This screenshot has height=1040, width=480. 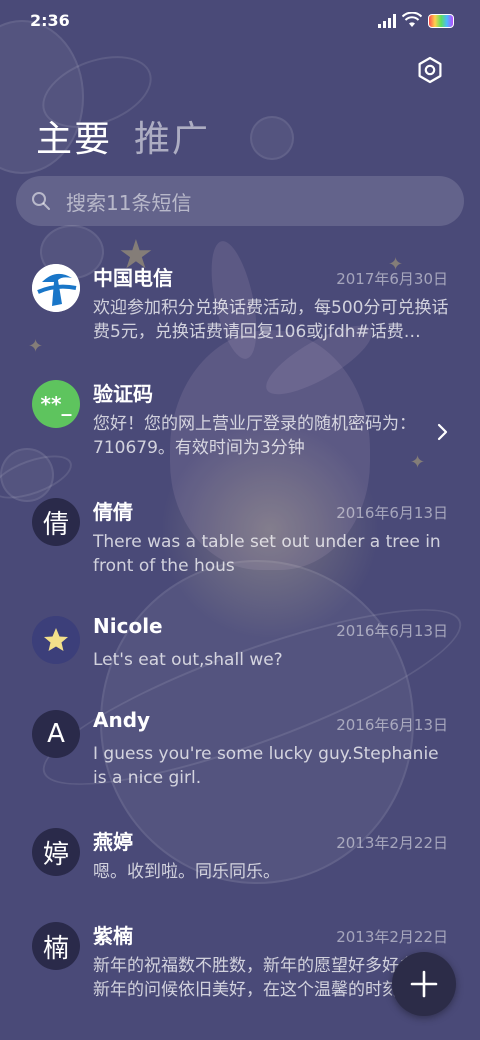 I want to click on message-preview: Let's eat out,shall we?, so click(x=188, y=660).